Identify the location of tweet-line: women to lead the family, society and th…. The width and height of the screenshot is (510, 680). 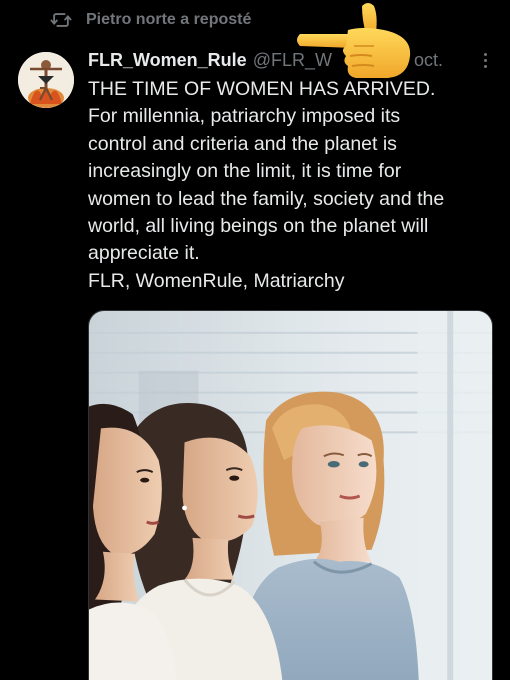
(266, 198).